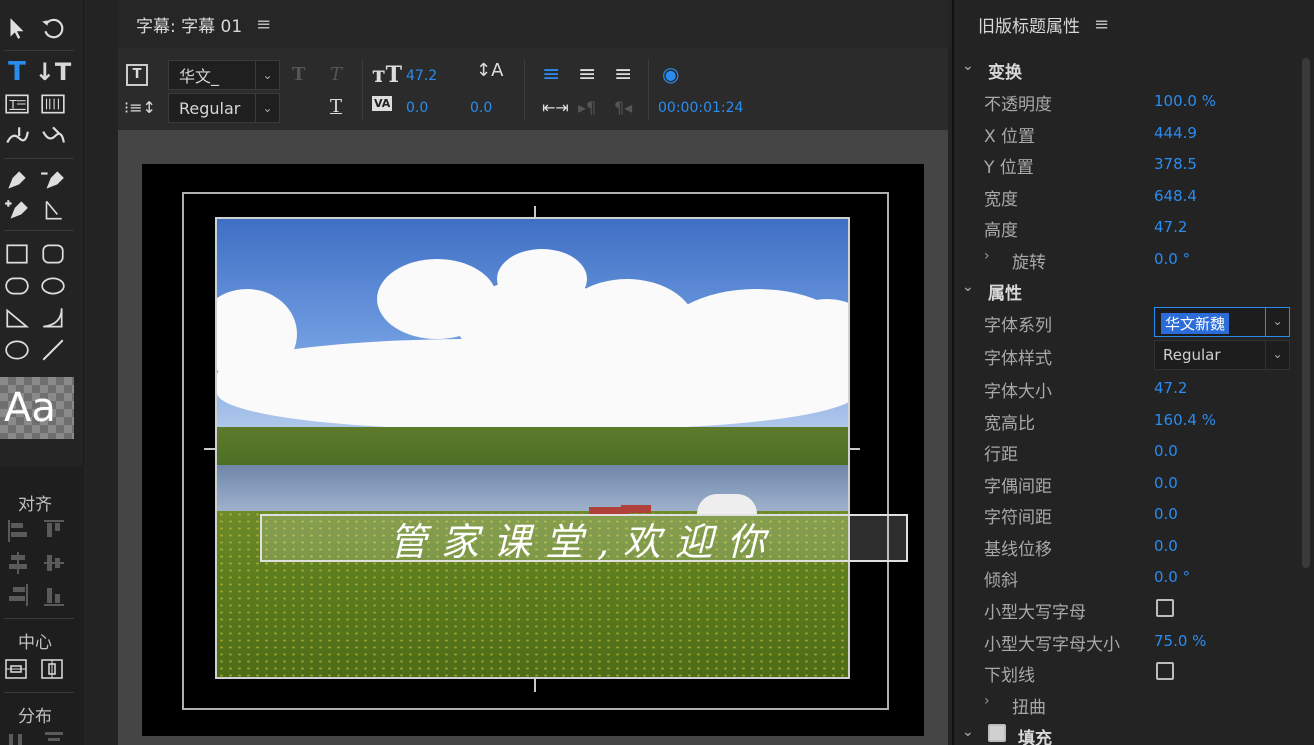 This screenshot has height=745, width=1314. What do you see at coordinates (18, 531) in the screenshot?
I see `align-left-icon` at bounding box center [18, 531].